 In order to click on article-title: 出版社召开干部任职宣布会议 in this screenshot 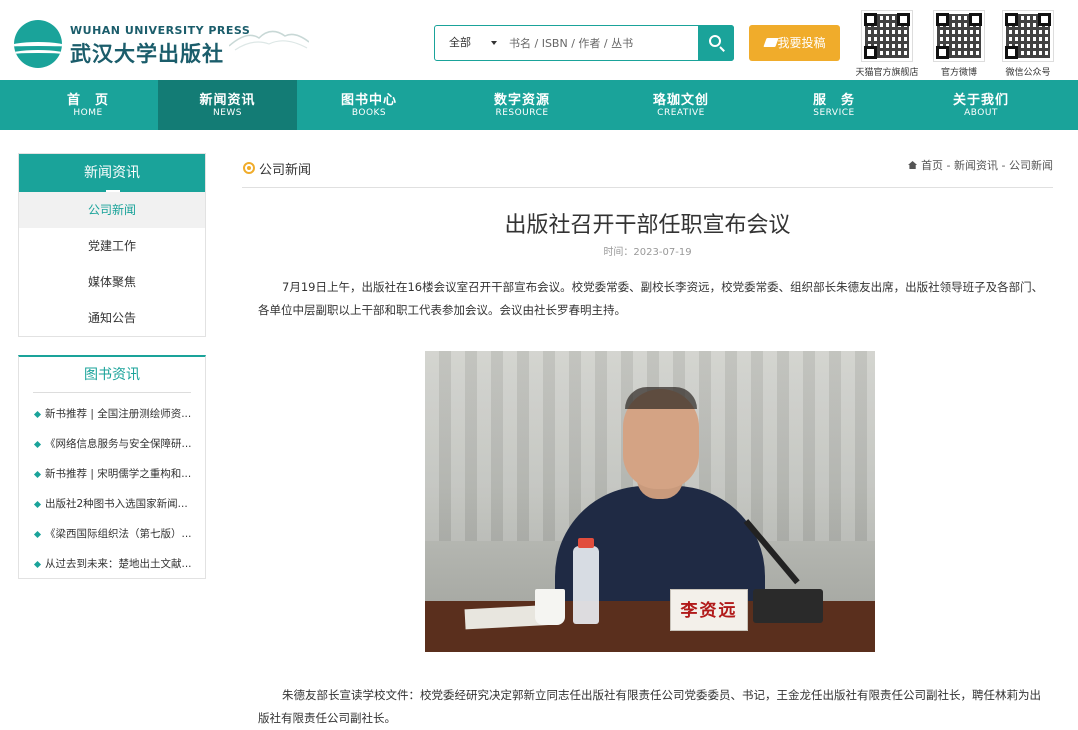, I will do `click(647, 225)`.